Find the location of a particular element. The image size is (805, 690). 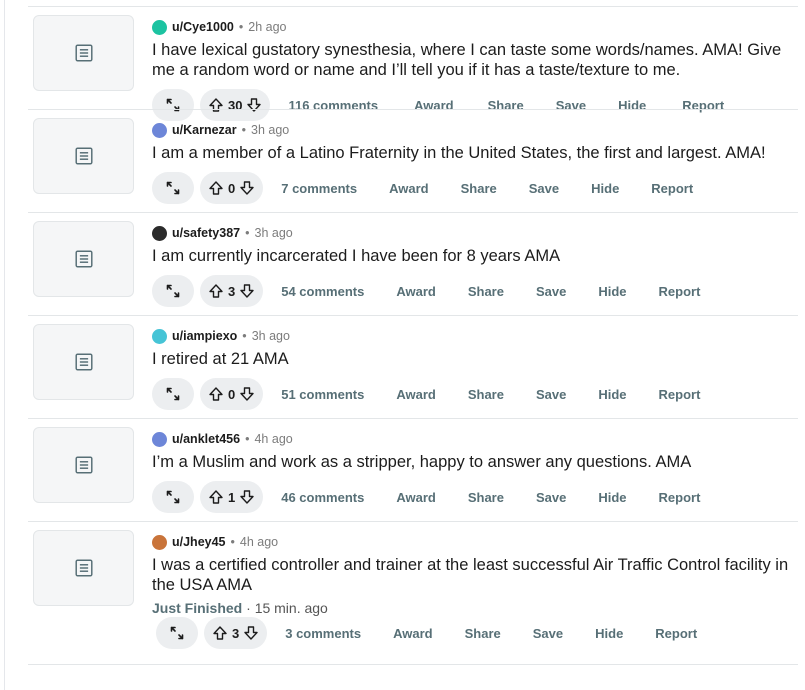

post-author: u/Cye1000 is located at coordinates (203, 27).